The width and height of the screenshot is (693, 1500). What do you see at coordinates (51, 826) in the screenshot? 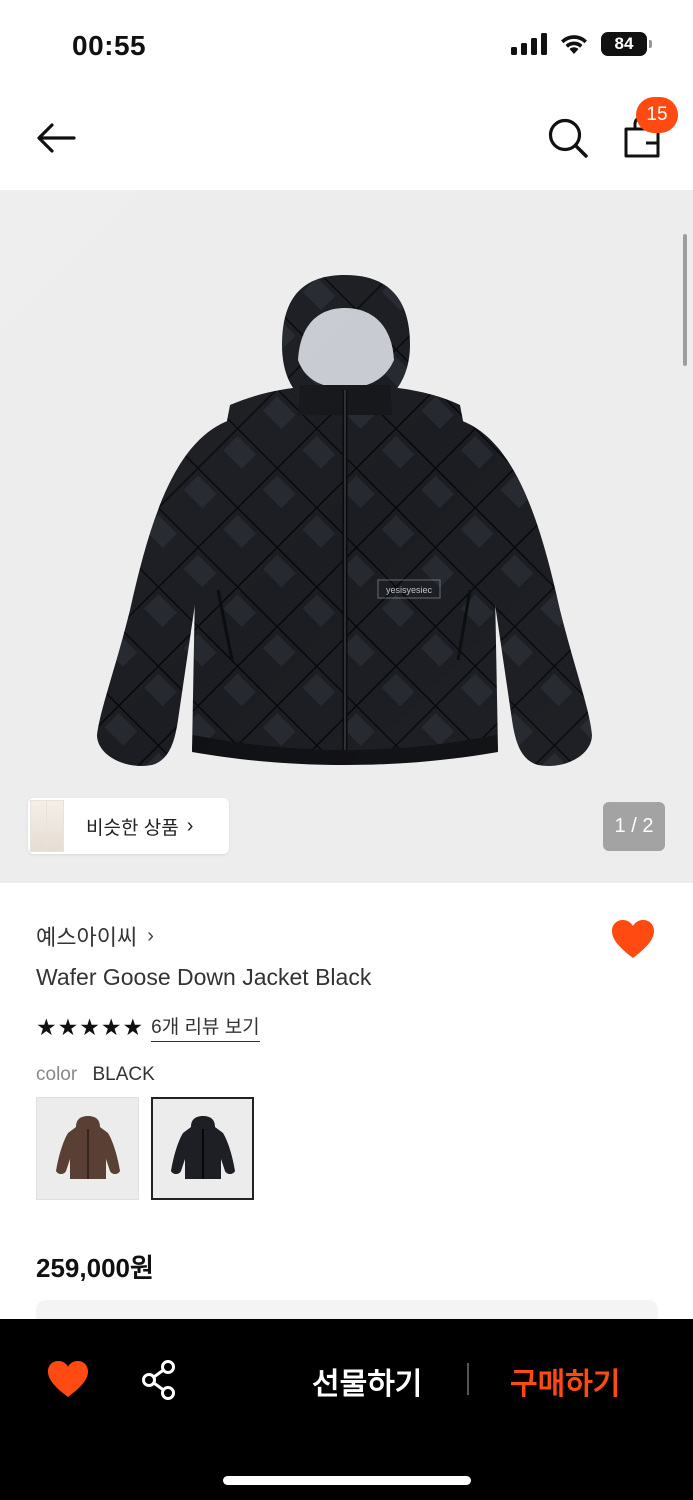
I see `similar-products-thumbnails` at bounding box center [51, 826].